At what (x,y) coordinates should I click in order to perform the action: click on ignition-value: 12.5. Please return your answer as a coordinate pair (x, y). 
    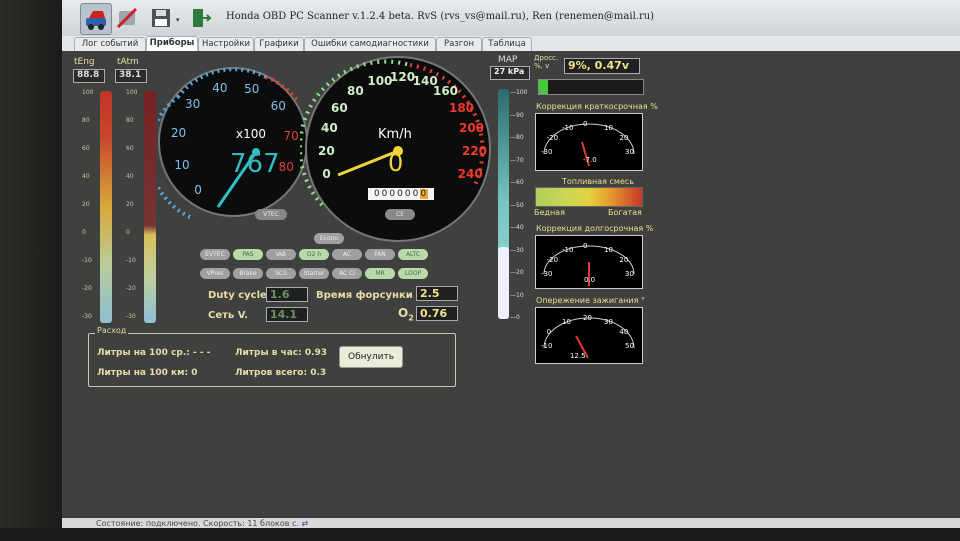
    Looking at the image, I should click on (578, 356).